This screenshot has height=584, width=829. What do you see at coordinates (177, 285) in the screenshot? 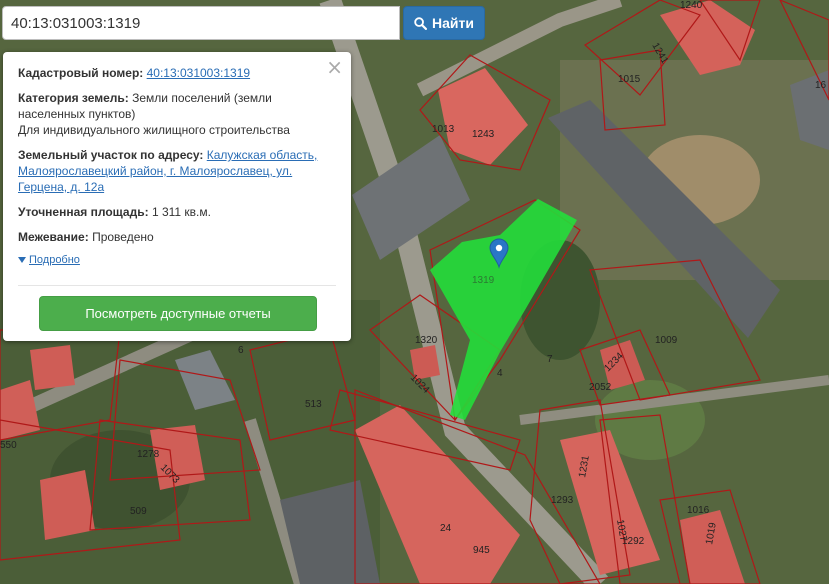
I see `divider` at bounding box center [177, 285].